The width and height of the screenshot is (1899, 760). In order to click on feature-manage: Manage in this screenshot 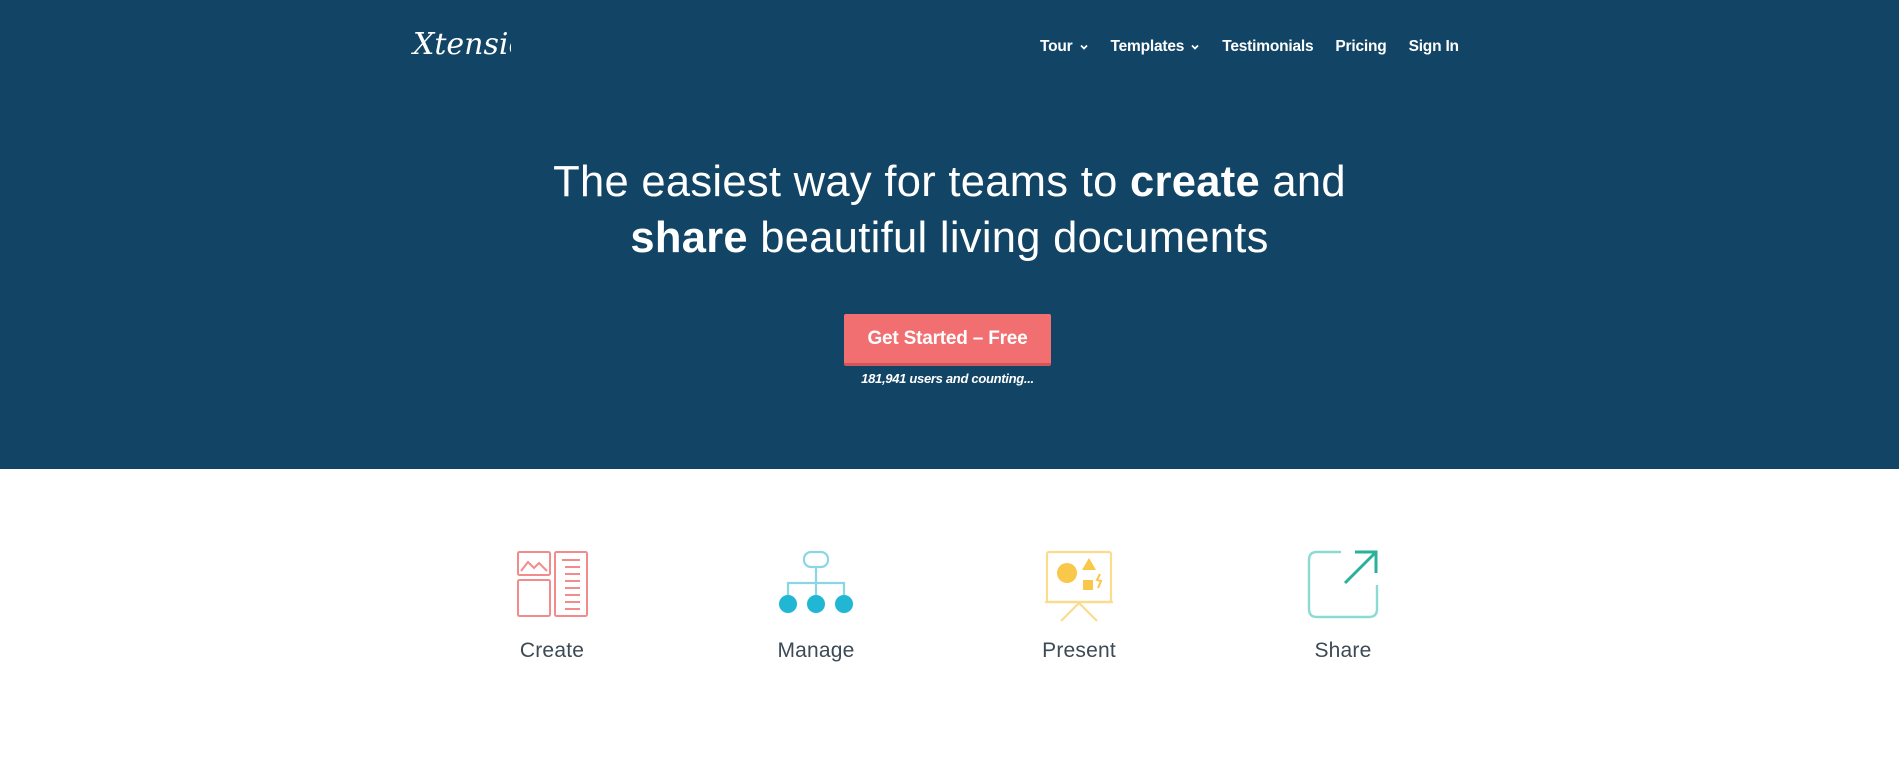, I will do `click(816, 603)`.